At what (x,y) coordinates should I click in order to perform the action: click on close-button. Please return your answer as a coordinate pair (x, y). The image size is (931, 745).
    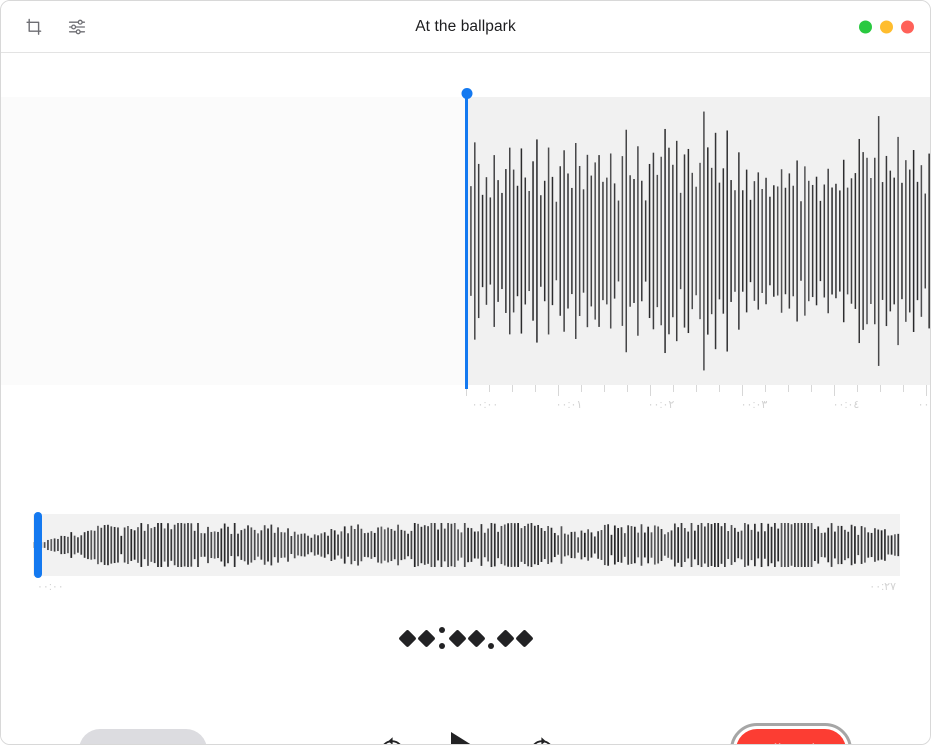
    Looking at the image, I should click on (907, 26).